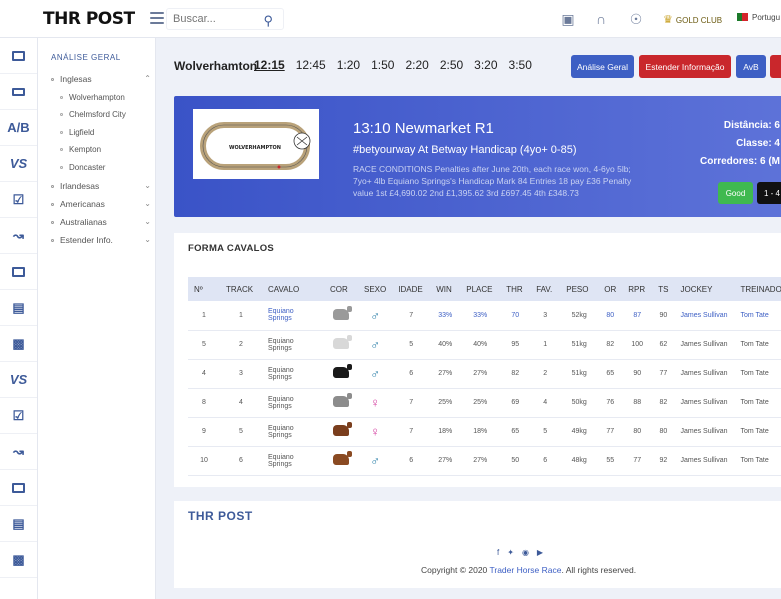  I want to click on nav-group-estender: Estender Info. ⌄, so click(101, 240).